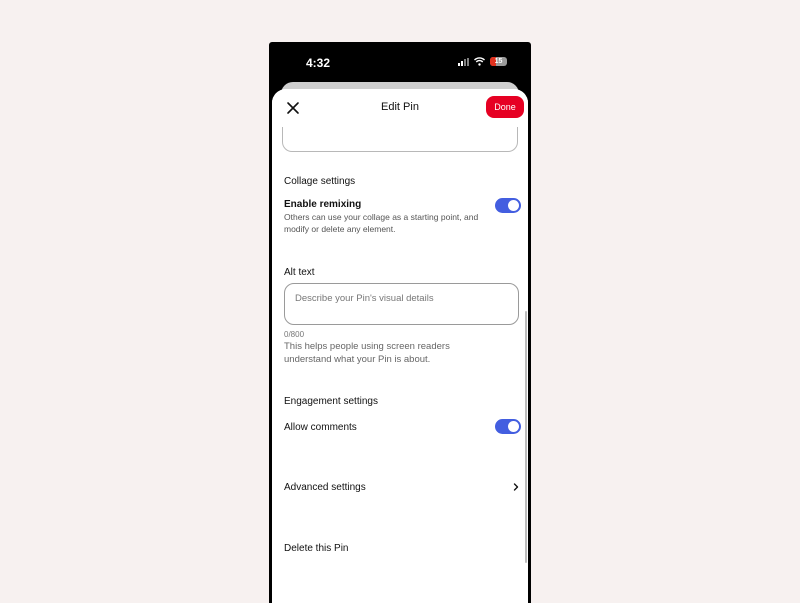  What do you see at coordinates (320, 427) in the screenshot?
I see `allow-comments-title: Allow comments` at bounding box center [320, 427].